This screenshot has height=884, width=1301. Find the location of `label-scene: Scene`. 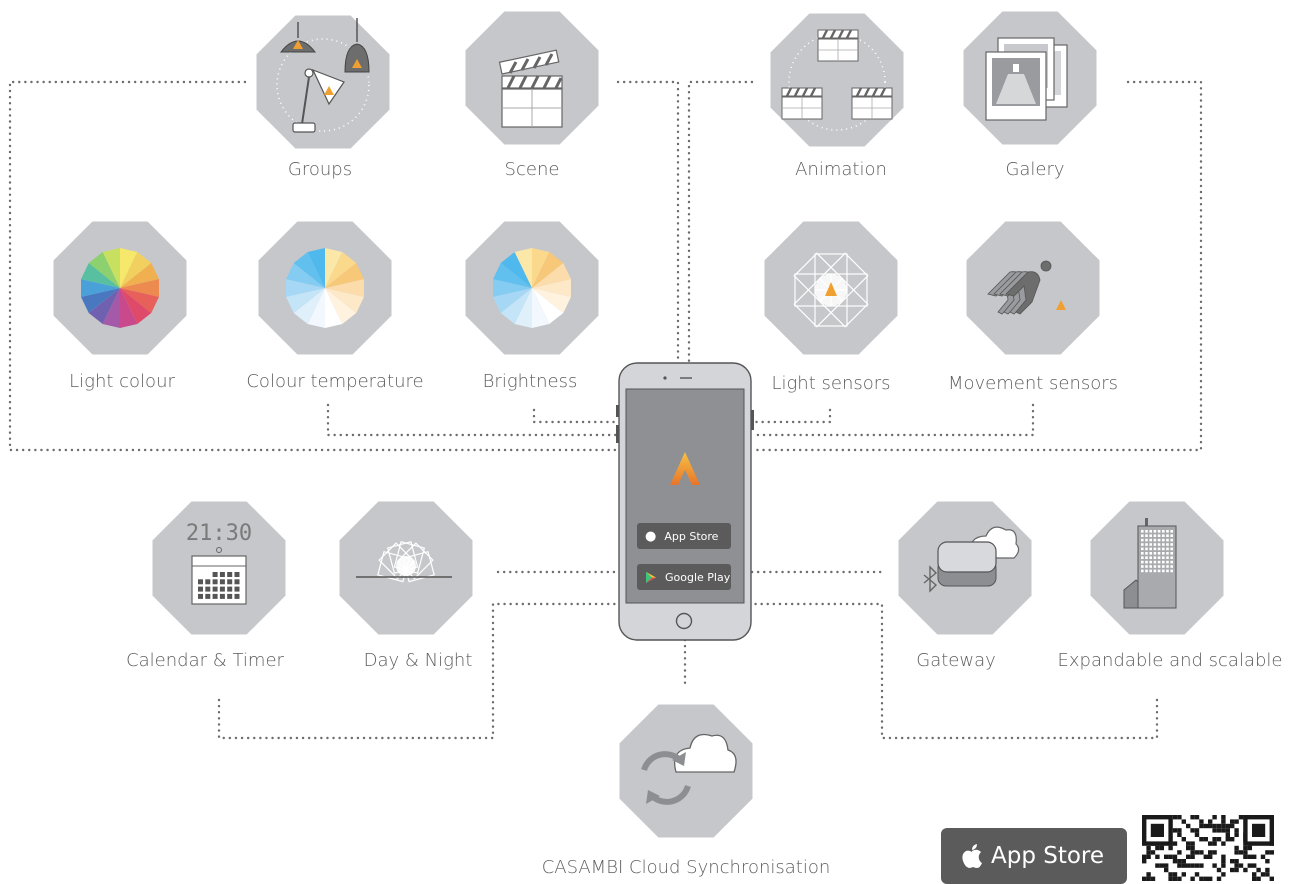

label-scene: Scene is located at coordinates (532, 169).